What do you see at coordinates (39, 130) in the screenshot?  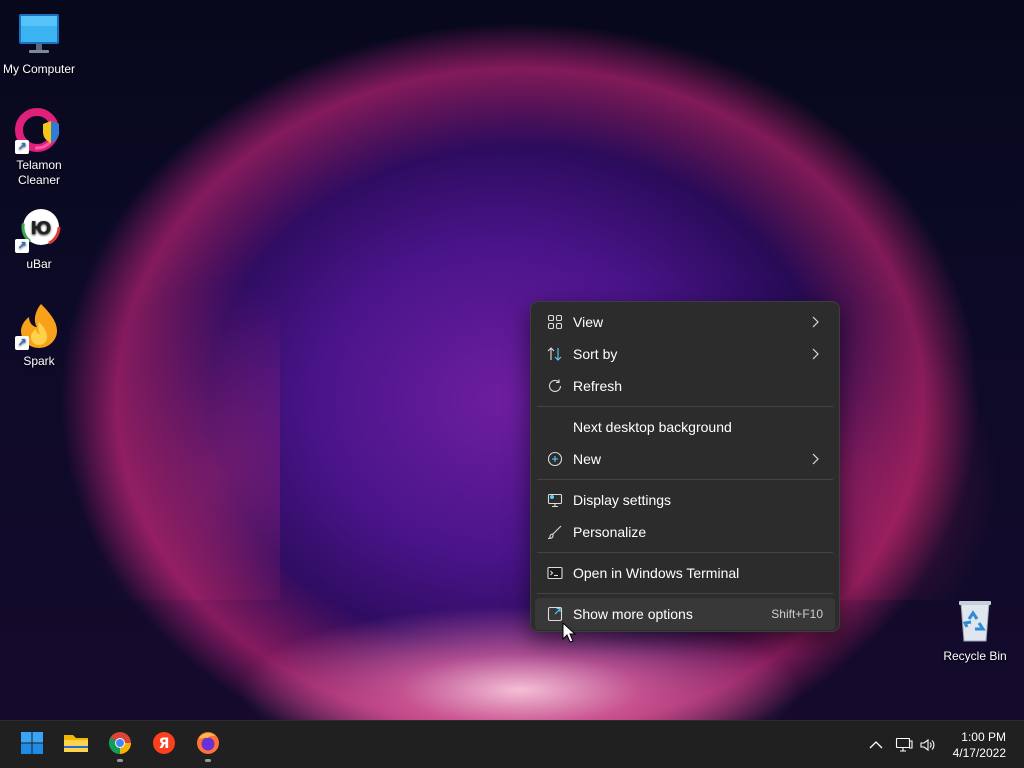 I see `telamon-cleaner-icon: ↗` at bounding box center [39, 130].